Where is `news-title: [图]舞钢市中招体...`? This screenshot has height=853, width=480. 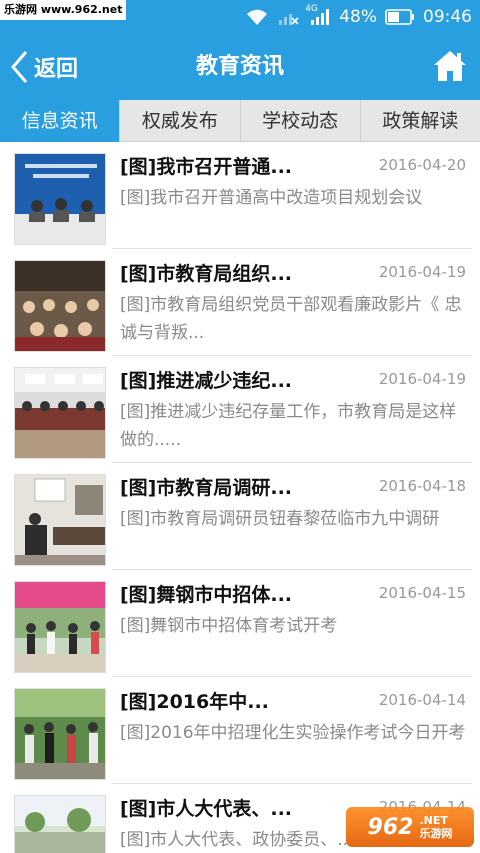 news-title: [图]舞钢市中招体... is located at coordinates (206, 595).